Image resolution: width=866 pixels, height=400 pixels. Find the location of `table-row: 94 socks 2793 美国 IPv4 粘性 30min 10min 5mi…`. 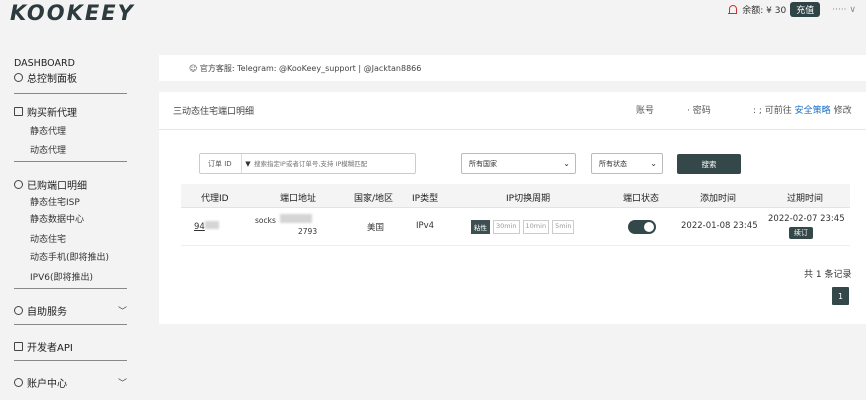

table-row: 94 socks 2793 美国 IPv4 粘性 30min 10min 5mi… is located at coordinates (515, 227).